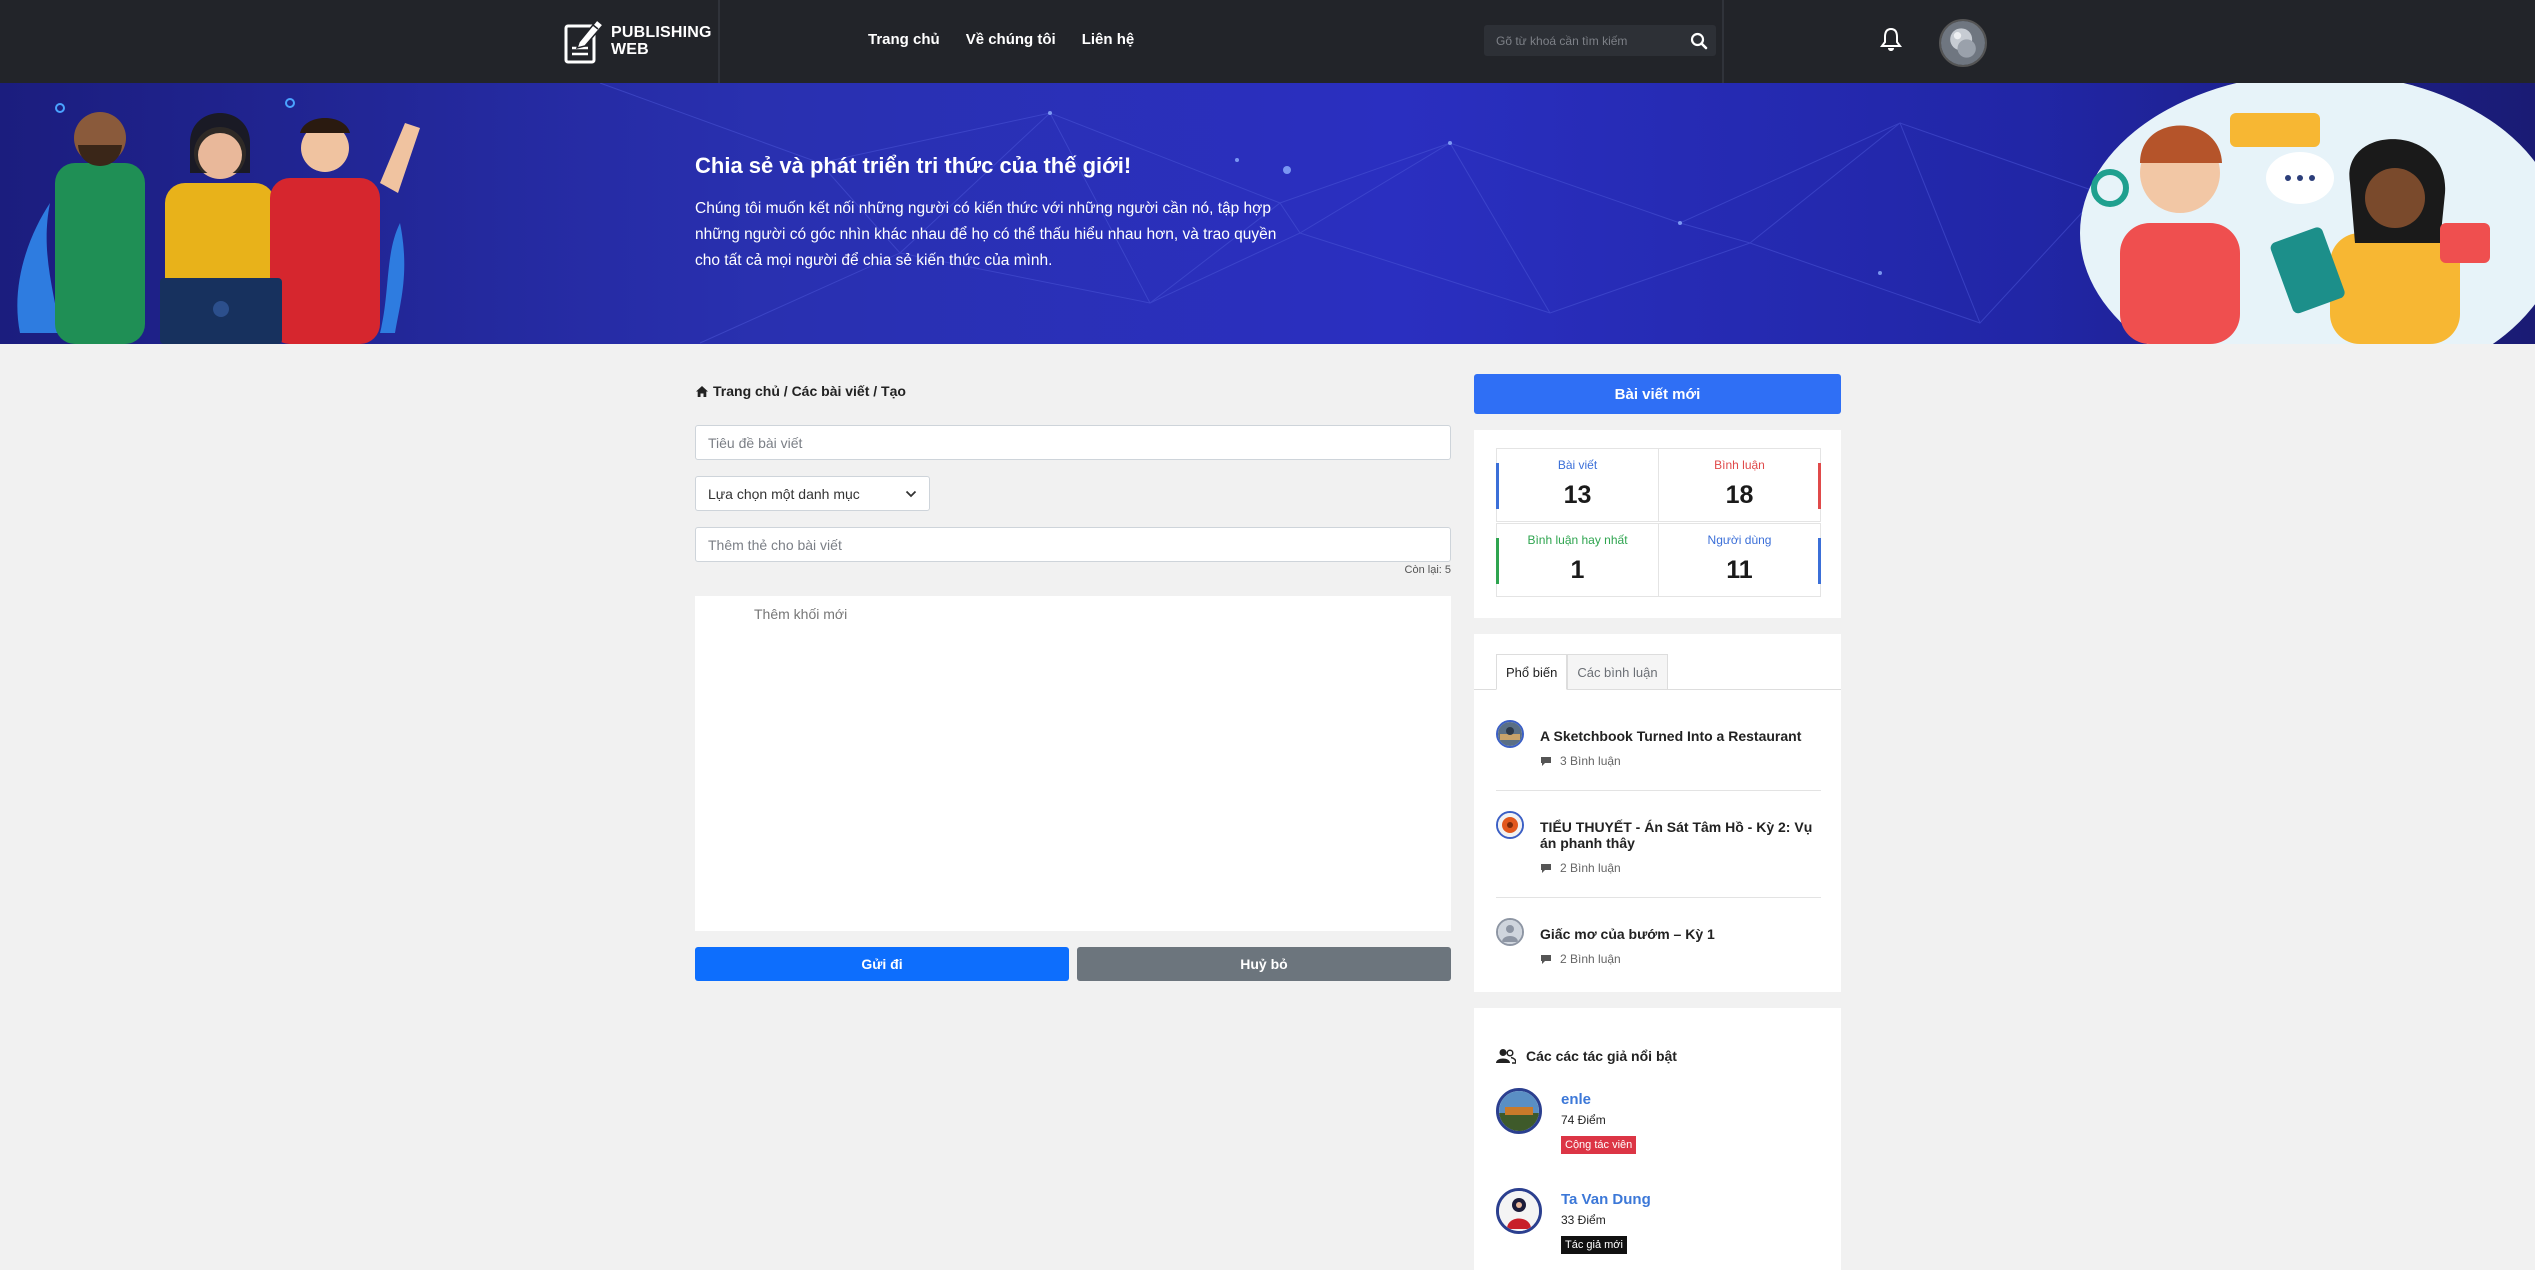 Image resolution: width=2535 pixels, height=1270 pixels. Describe the element at coordinates (2307, 213) in the screenshot. I see `people-illustration-right` at that location.